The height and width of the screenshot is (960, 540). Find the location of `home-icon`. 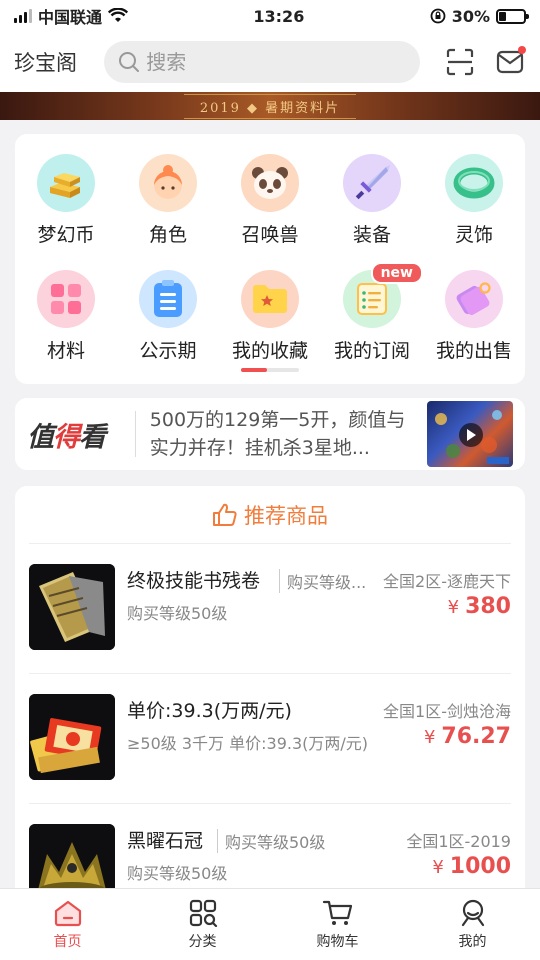

home-icon is located at coordinates (67, 913).